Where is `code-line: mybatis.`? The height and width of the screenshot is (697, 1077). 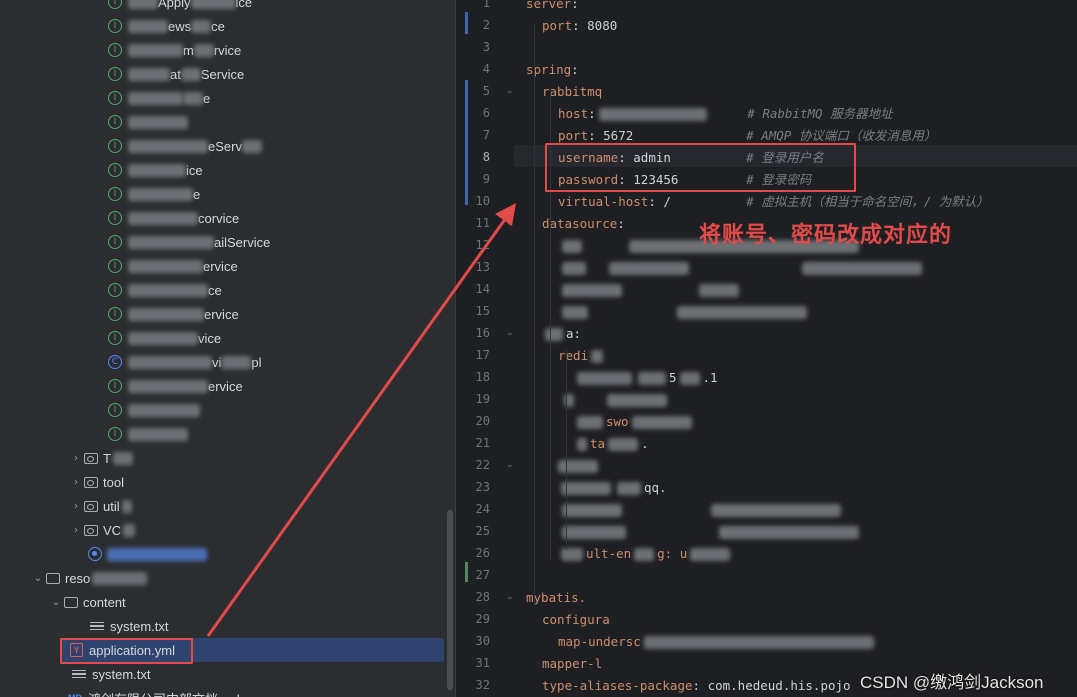 code-line: mybatis. is located at coordinates (556, 598).